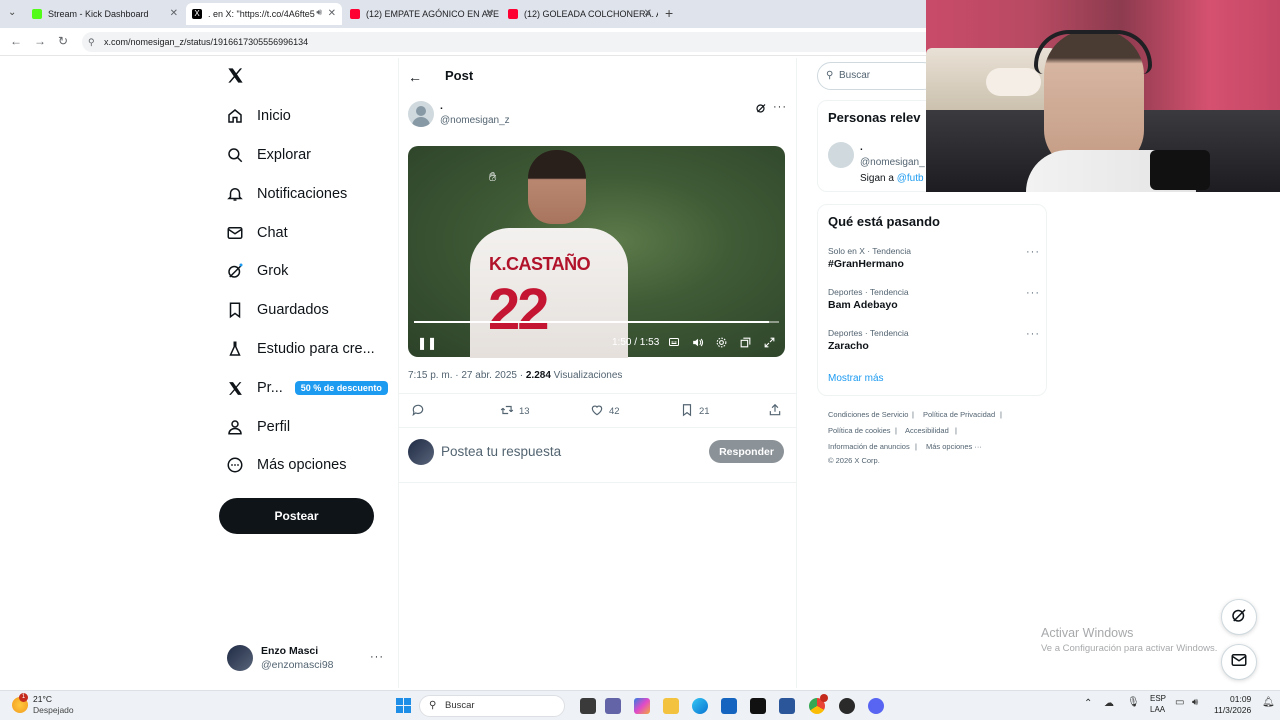 This screenshot has height=720, width=1280. What do you see at coordinates (1239, 617) in the screenshot?
I see `grok-float-button` at bounding box center [1239, 617].